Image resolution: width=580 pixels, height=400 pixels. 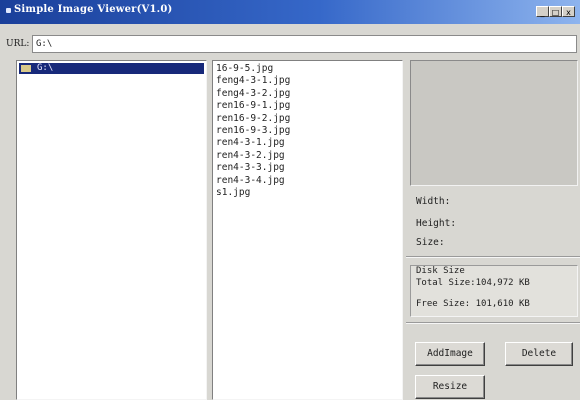 I want to click on free-size-value: 101,610 KB, so click(x=502, y=304).